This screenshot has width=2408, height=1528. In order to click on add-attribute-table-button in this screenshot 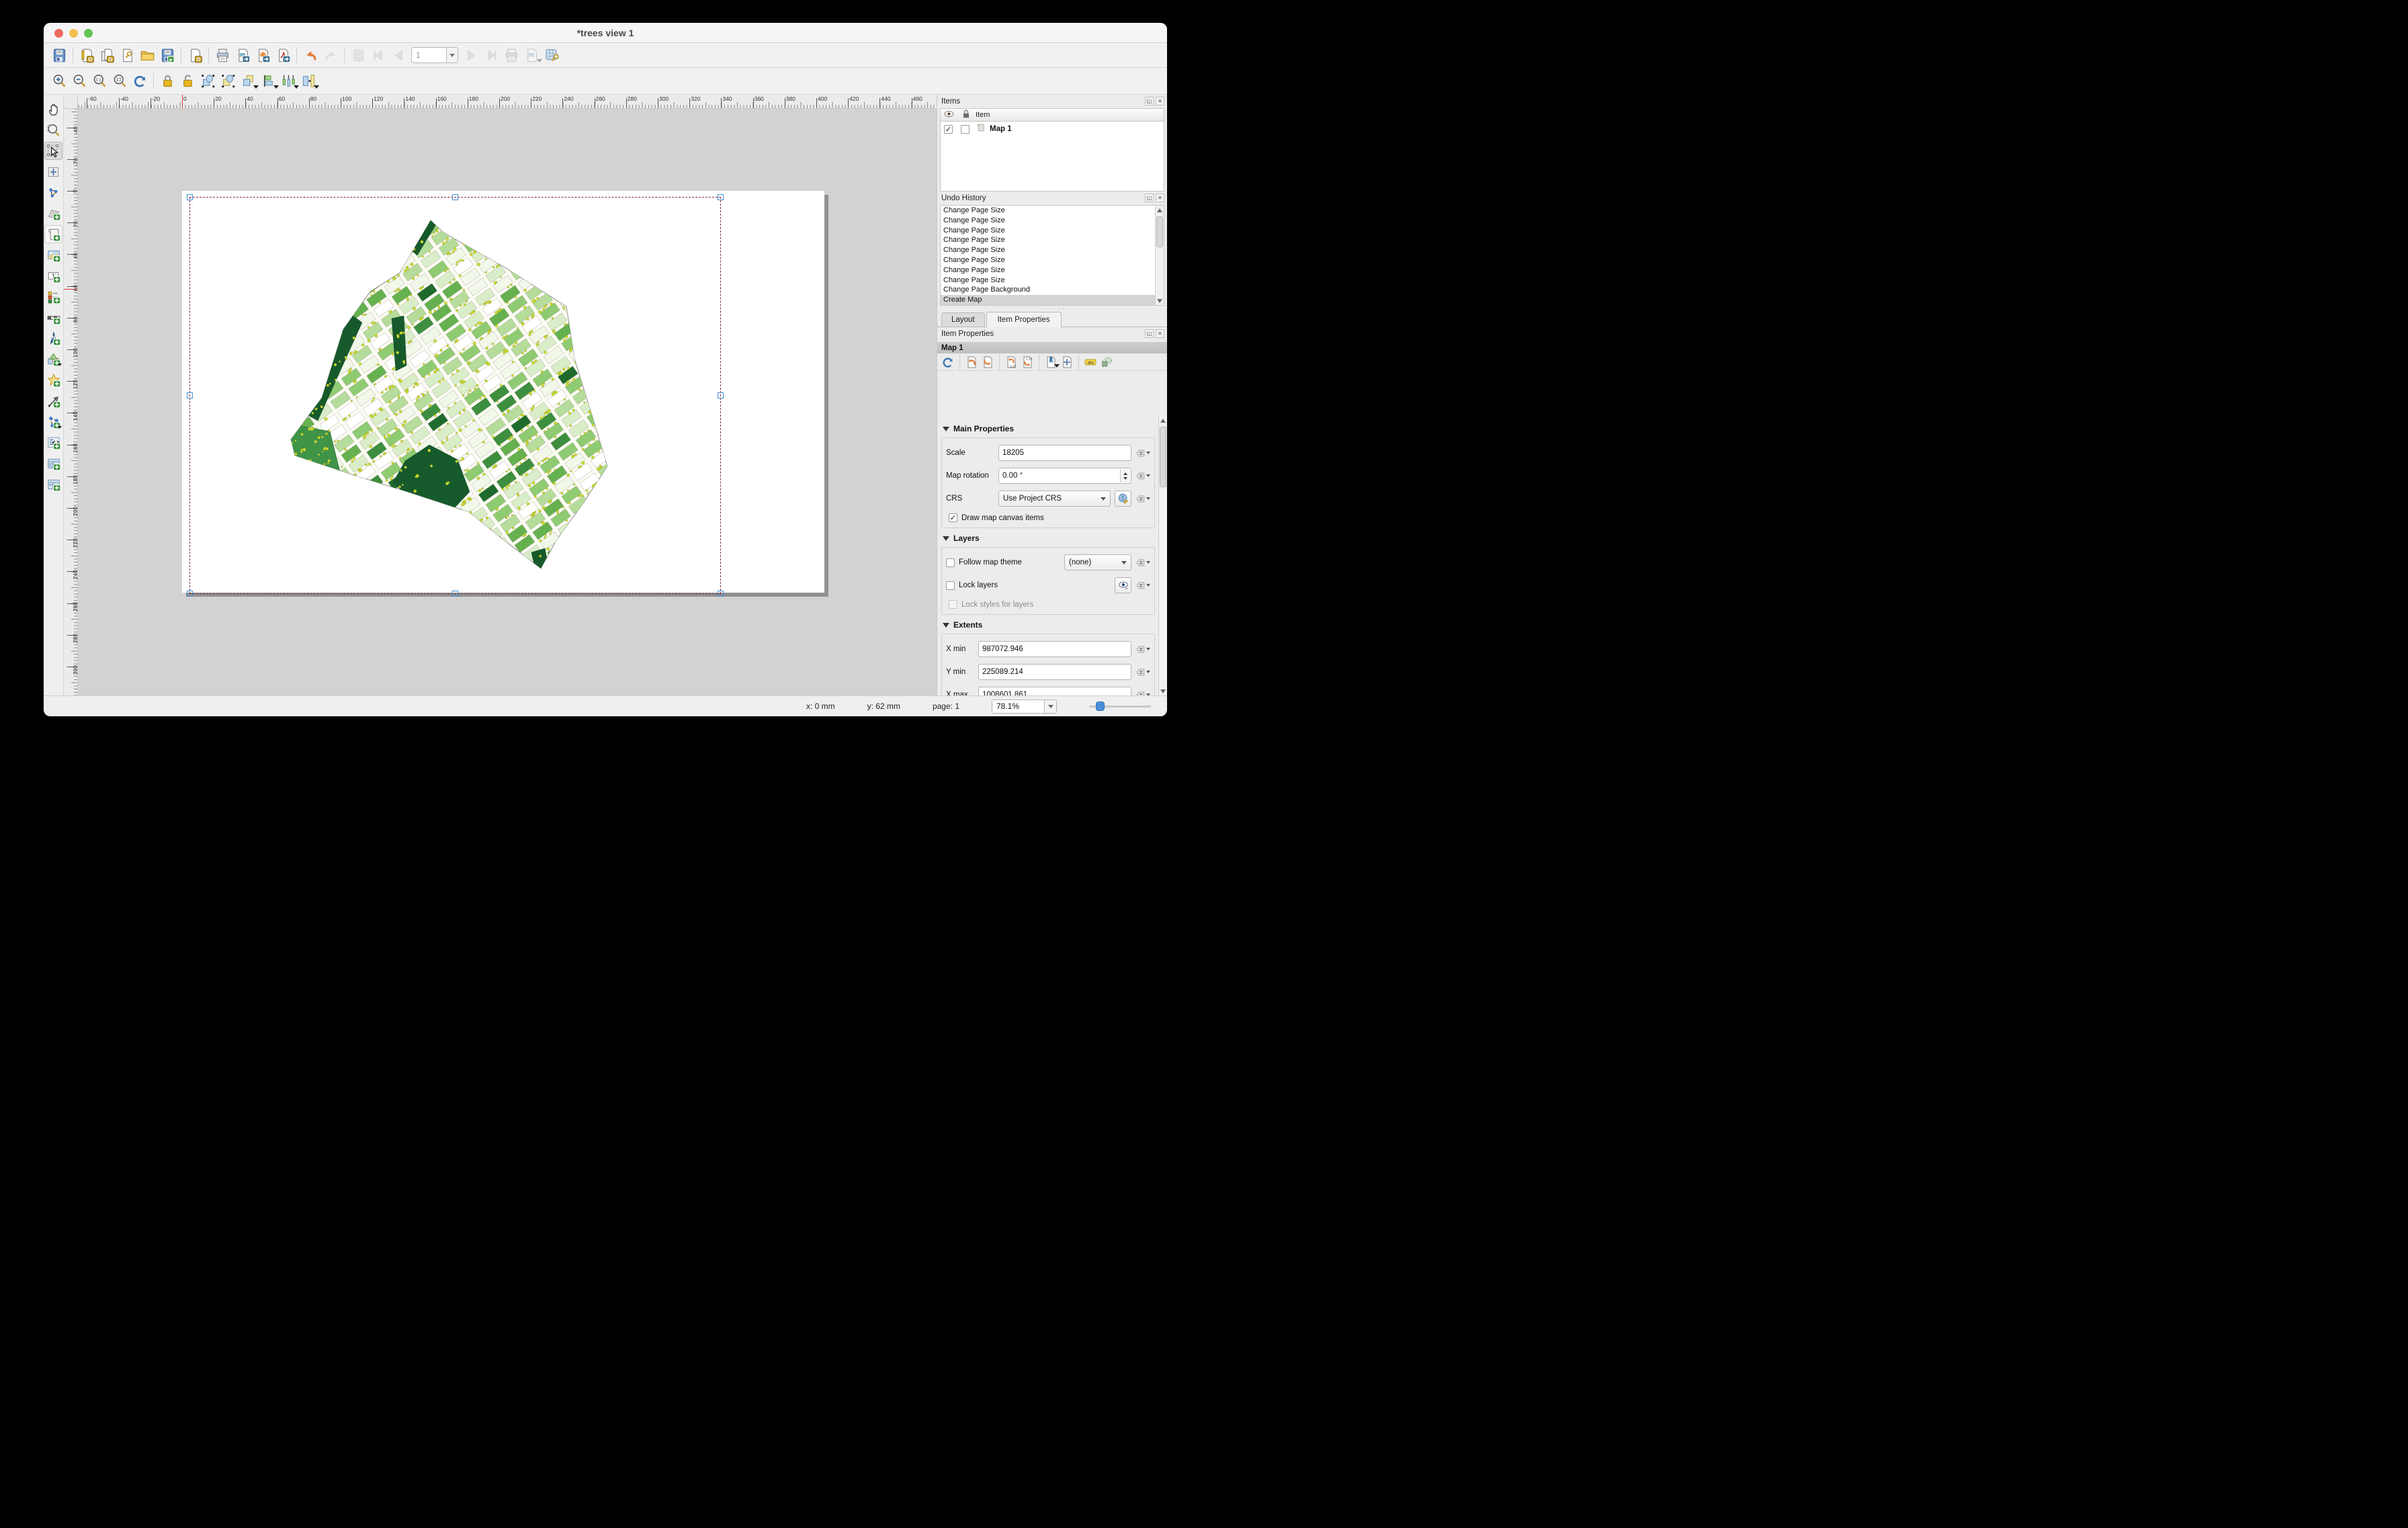, I will do `click(53, 463)`.